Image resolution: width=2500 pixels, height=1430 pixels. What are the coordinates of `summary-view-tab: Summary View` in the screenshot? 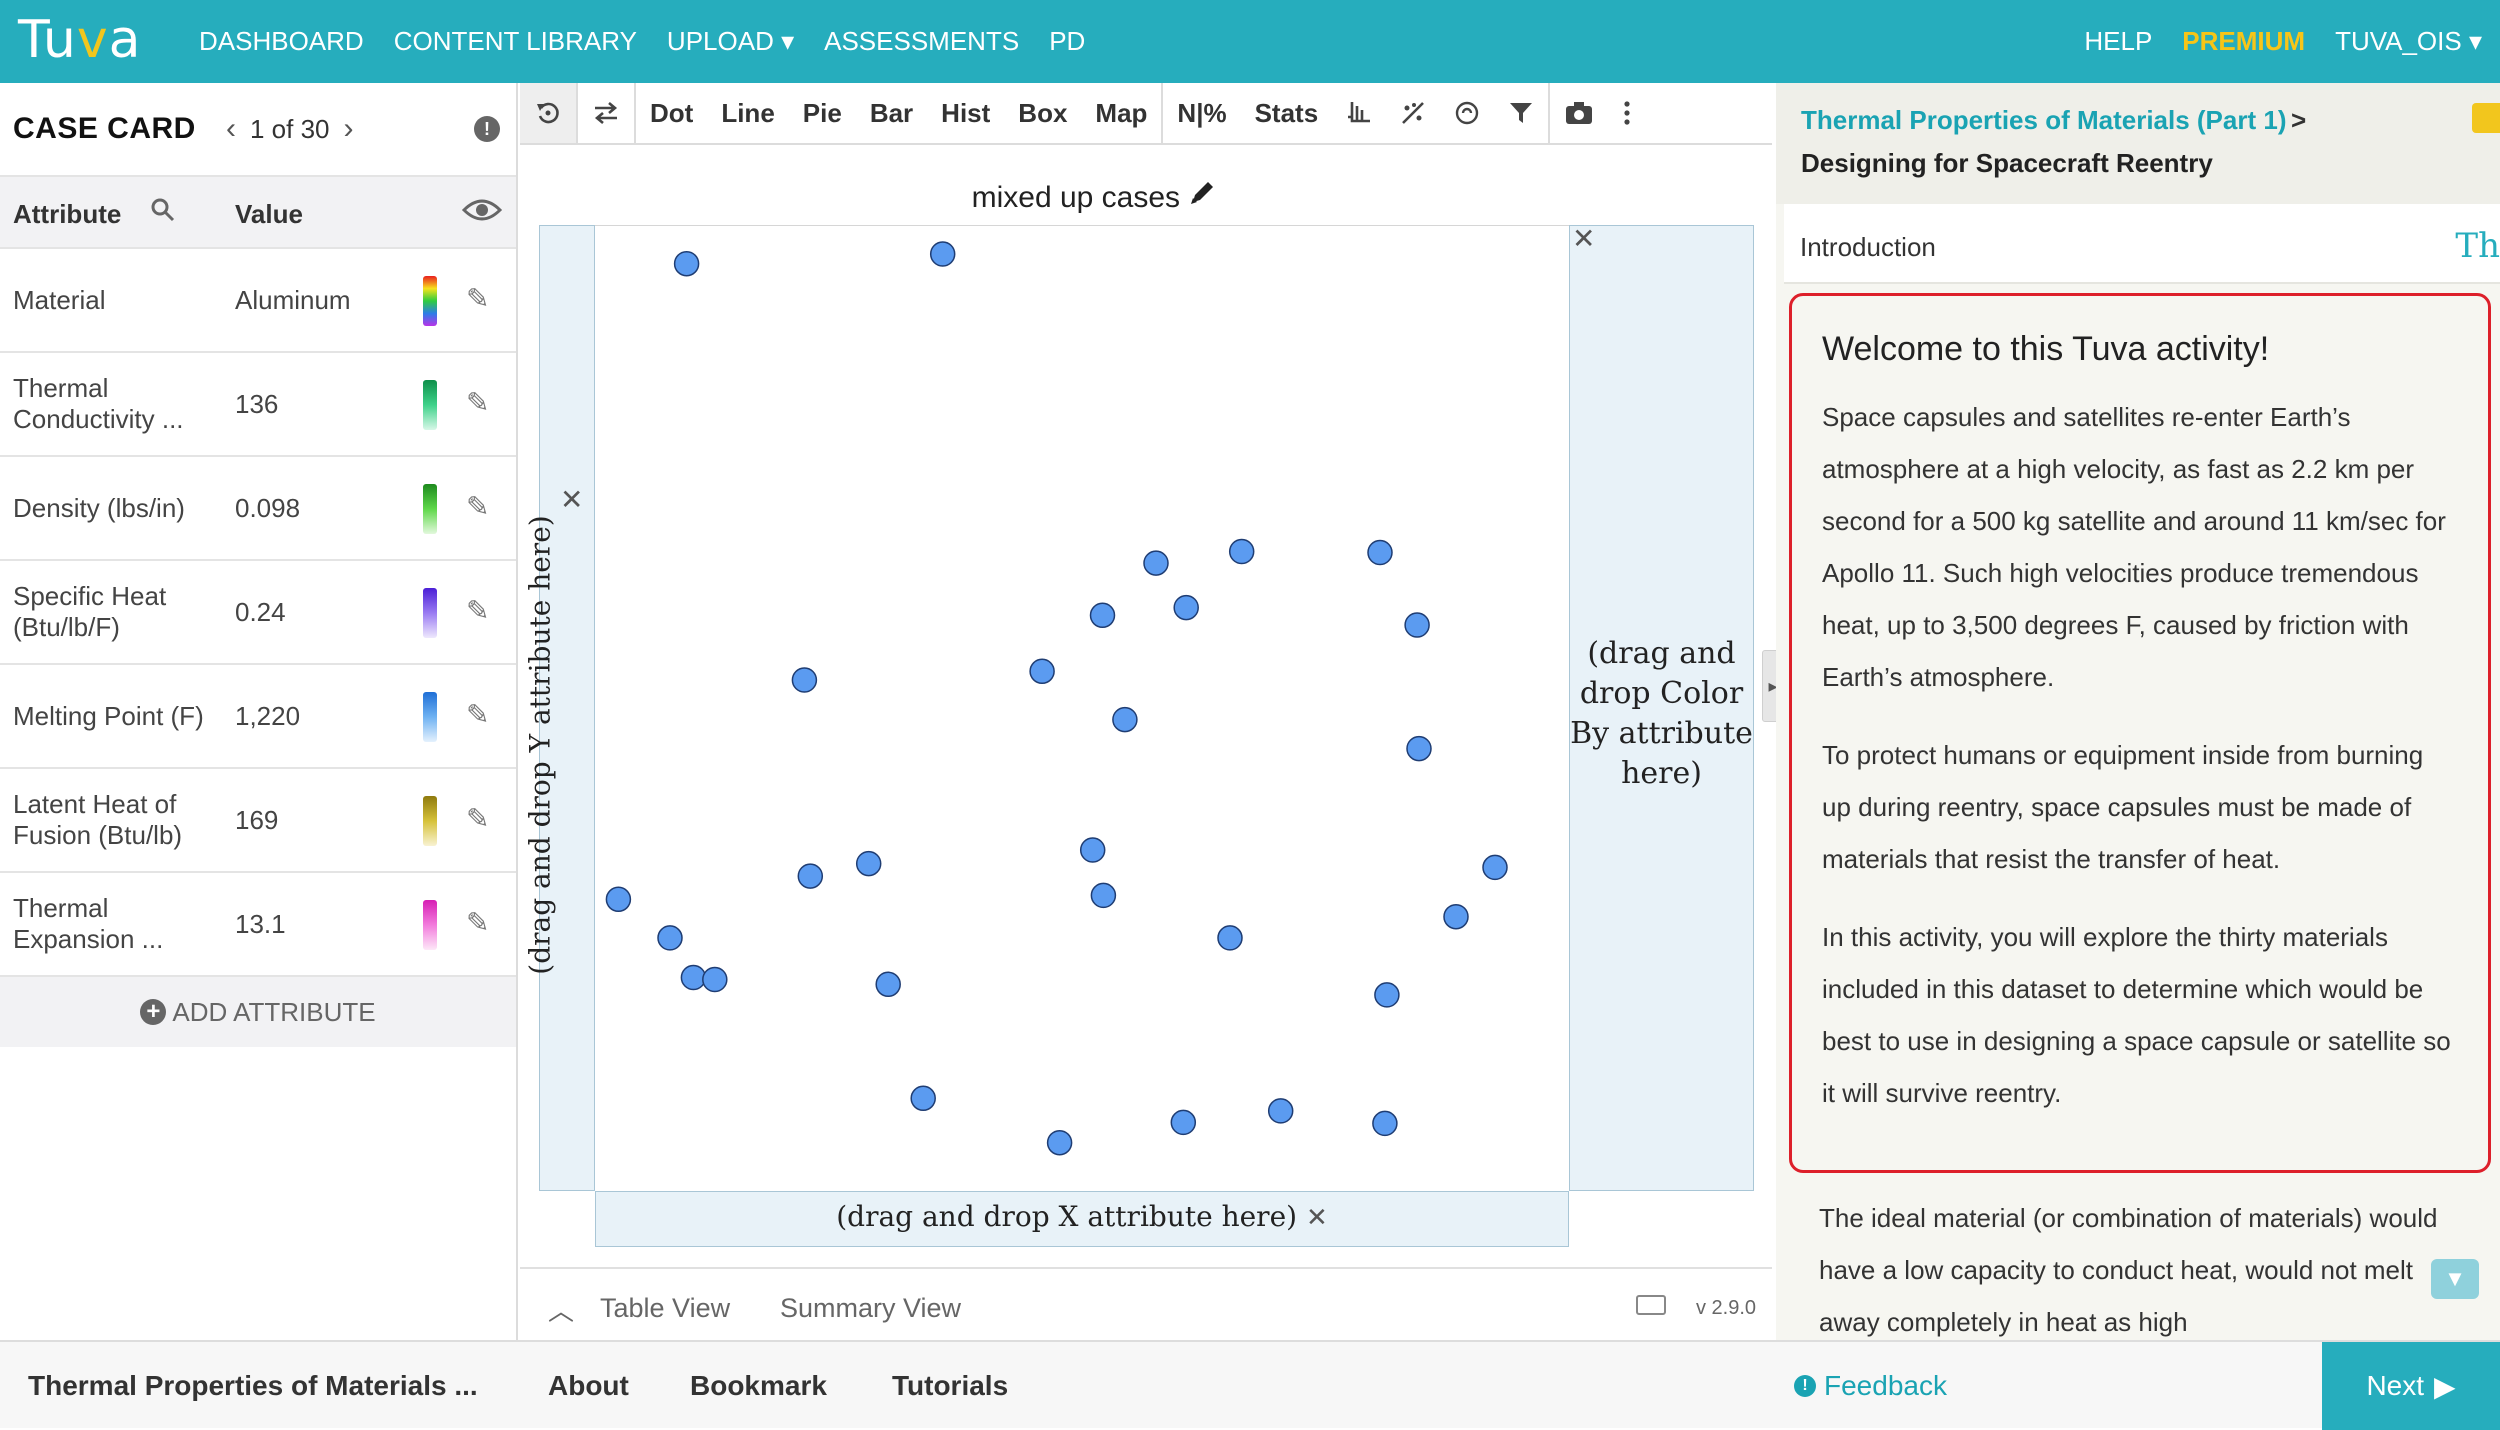 It's located at (870, 1308).